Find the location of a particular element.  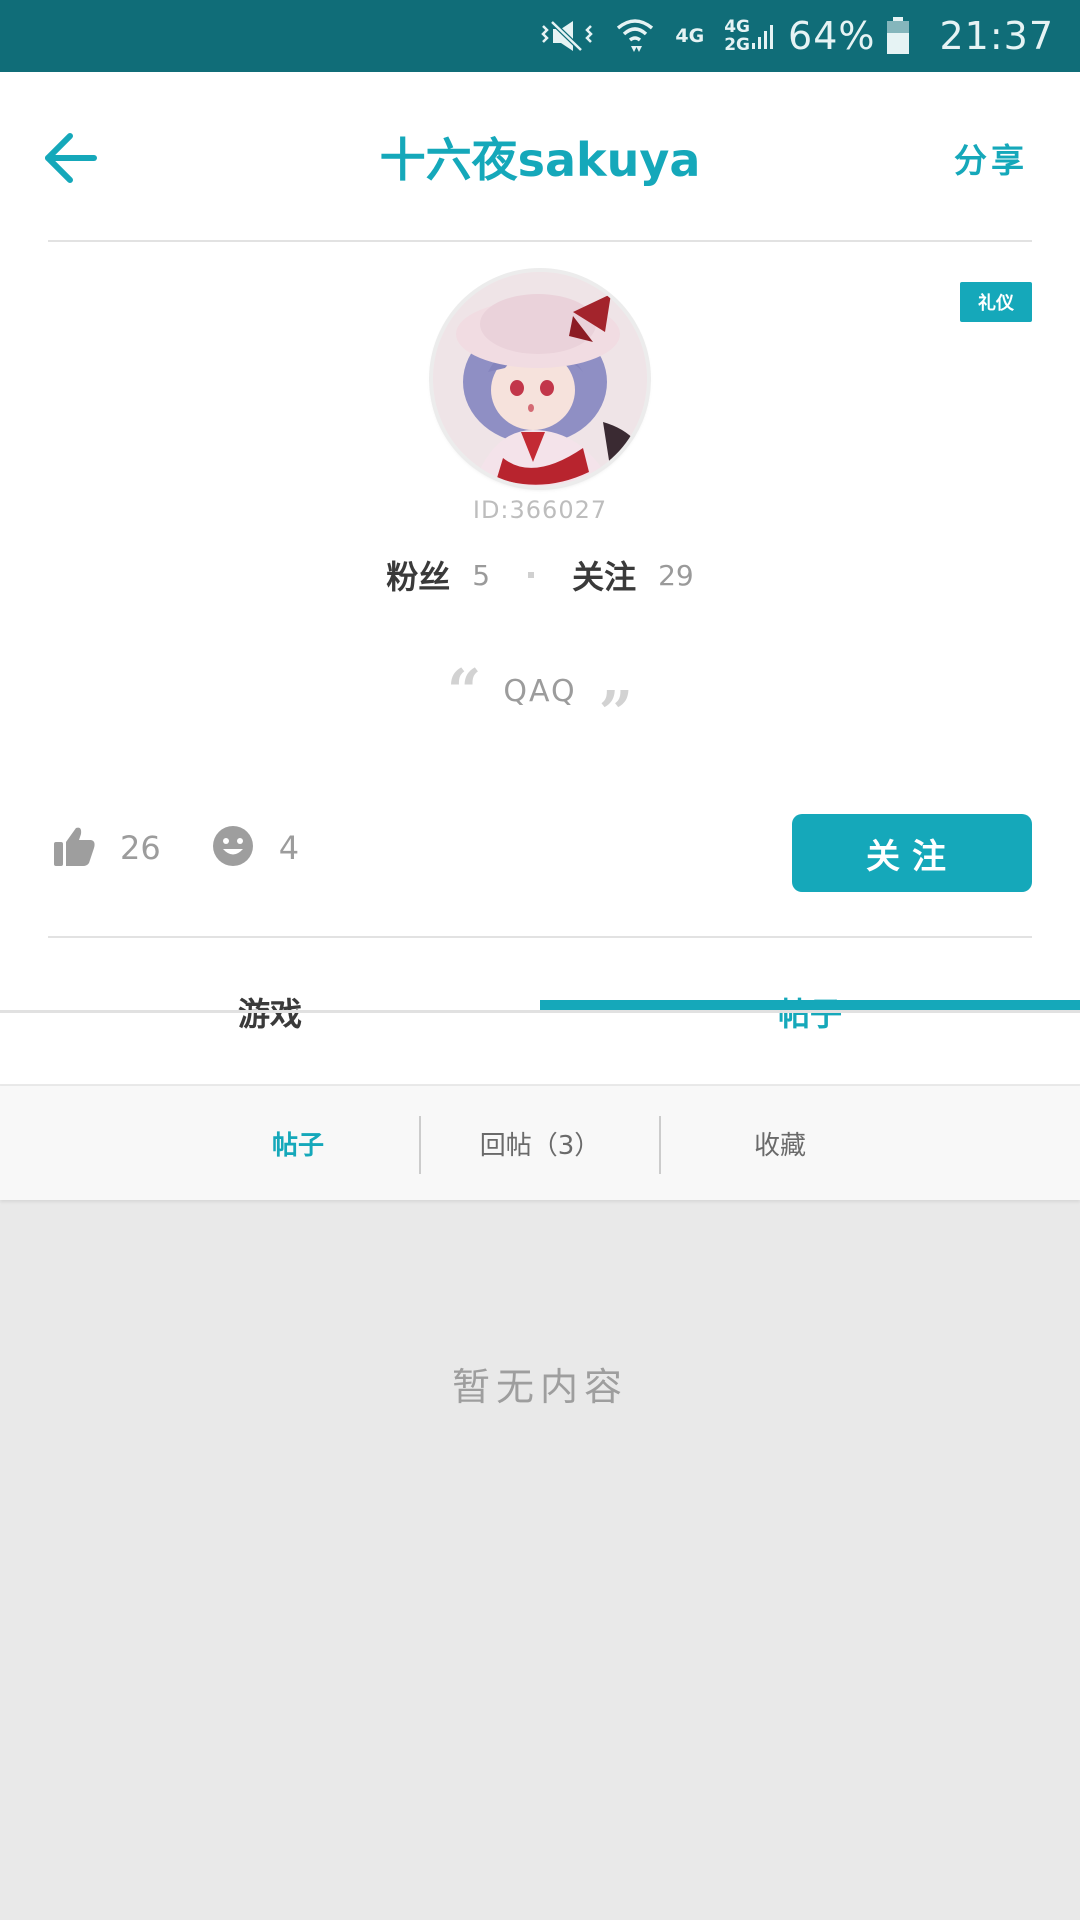

actions-divider is located at coordinates (540, 937).